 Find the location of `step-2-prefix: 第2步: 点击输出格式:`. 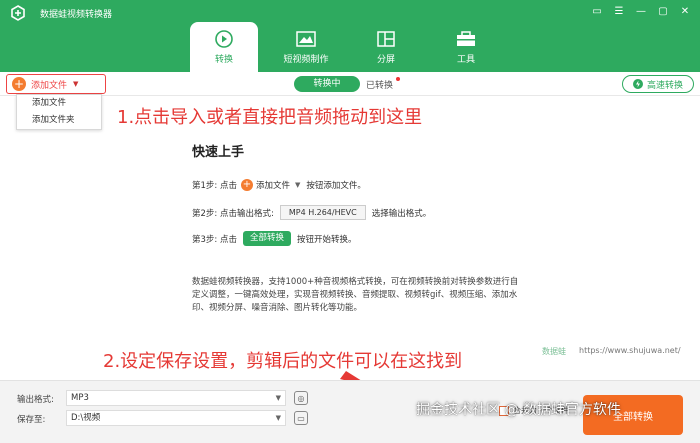

step-2-prefix: 第2步: 点击输出格式: is located at coordinates (233, 213).